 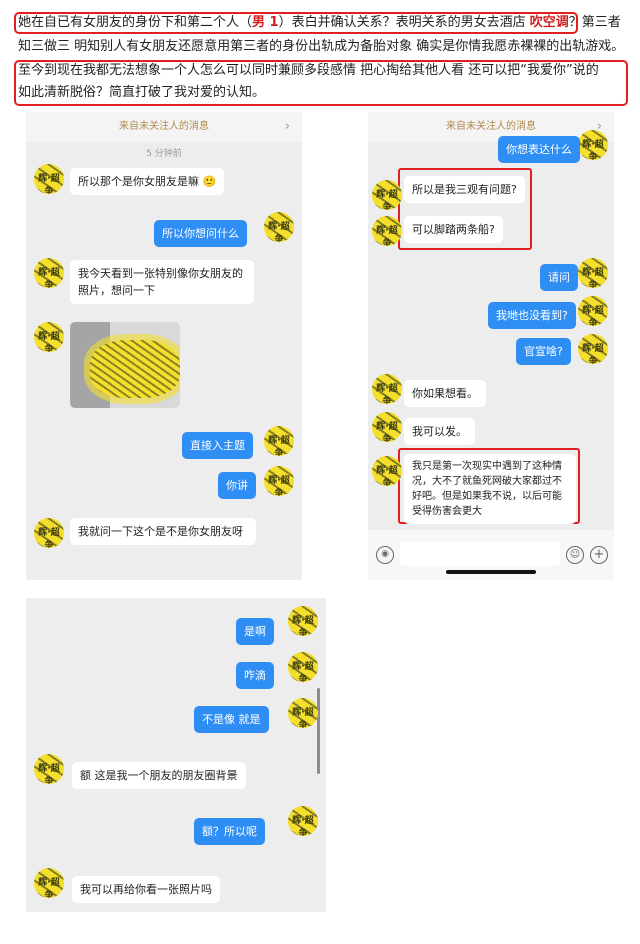 What do you see at coordinates (532, 315) in the screenshot?
I see `message-bubble: 我哋也没看到?` at bounding box center [532, 315].